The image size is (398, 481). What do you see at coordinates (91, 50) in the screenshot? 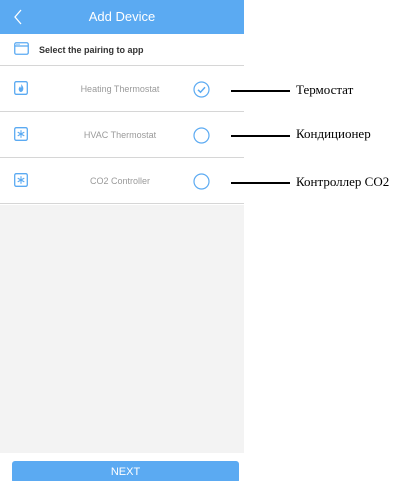
I see `pairing-instruction: Select the pairing to app` at bounding box center [91, 50].